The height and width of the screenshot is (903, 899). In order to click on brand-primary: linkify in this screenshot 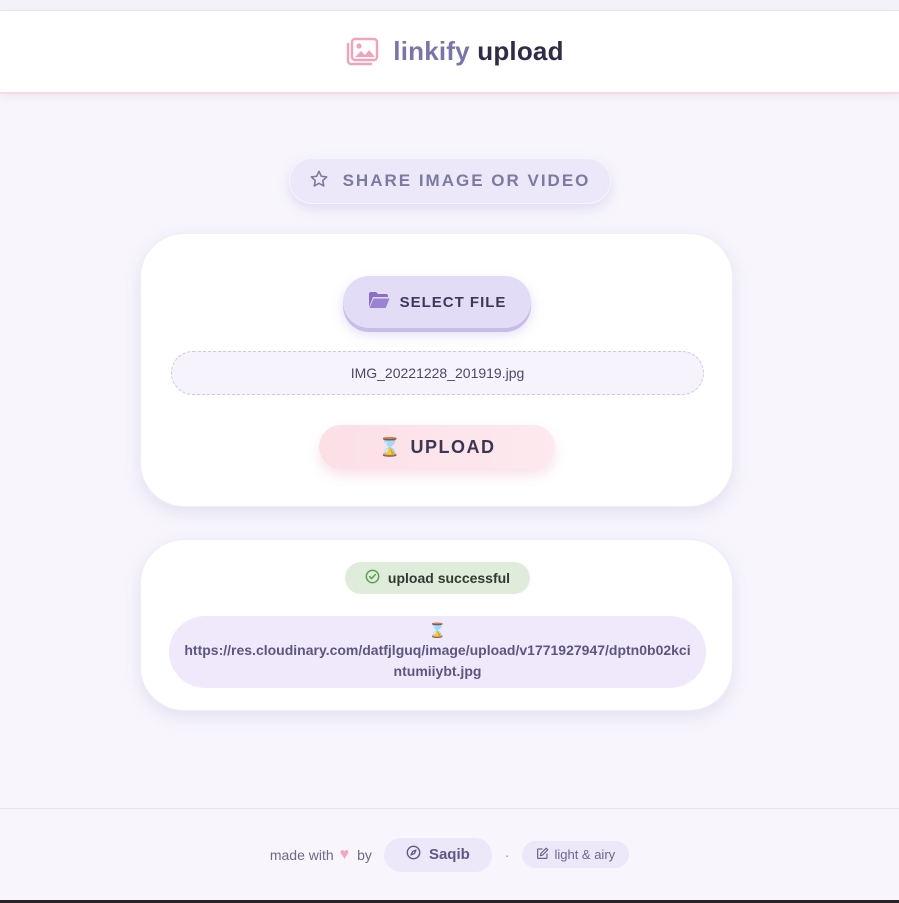, I will do `click(431, 51)`.